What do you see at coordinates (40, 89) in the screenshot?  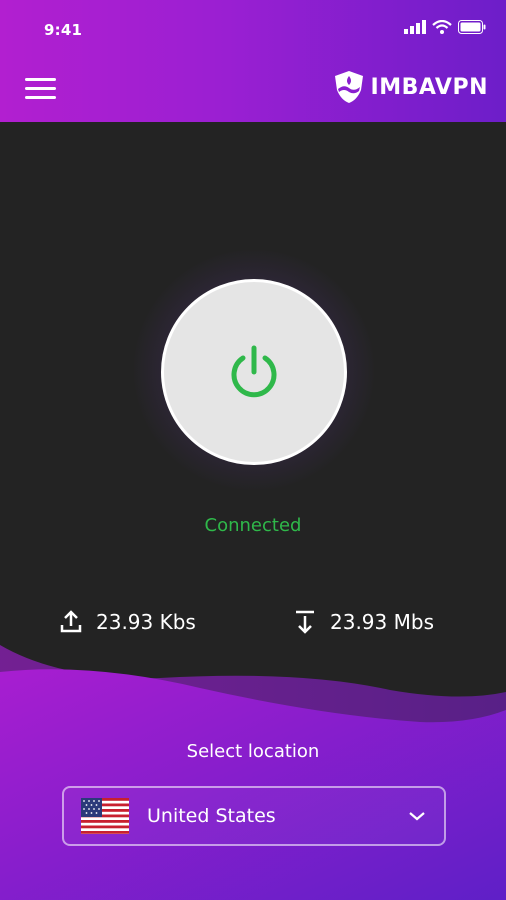 I see `menu-button` at bounding box center [40, 89].